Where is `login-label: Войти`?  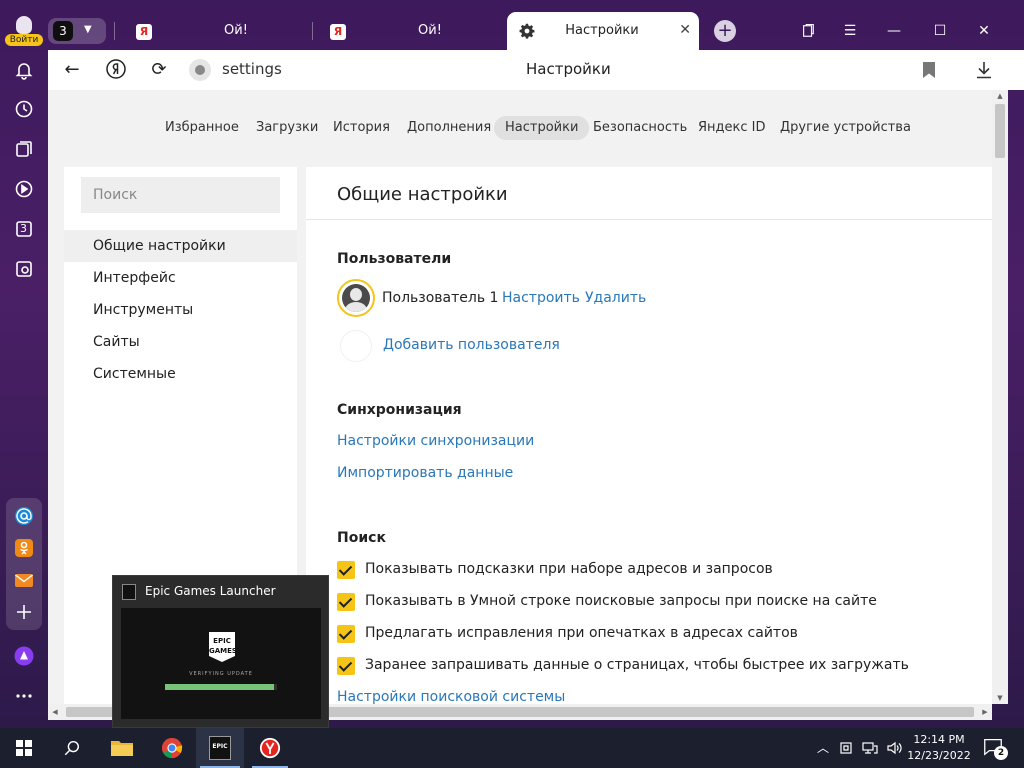 login-label: Войти is located at coordinates (24, 40).